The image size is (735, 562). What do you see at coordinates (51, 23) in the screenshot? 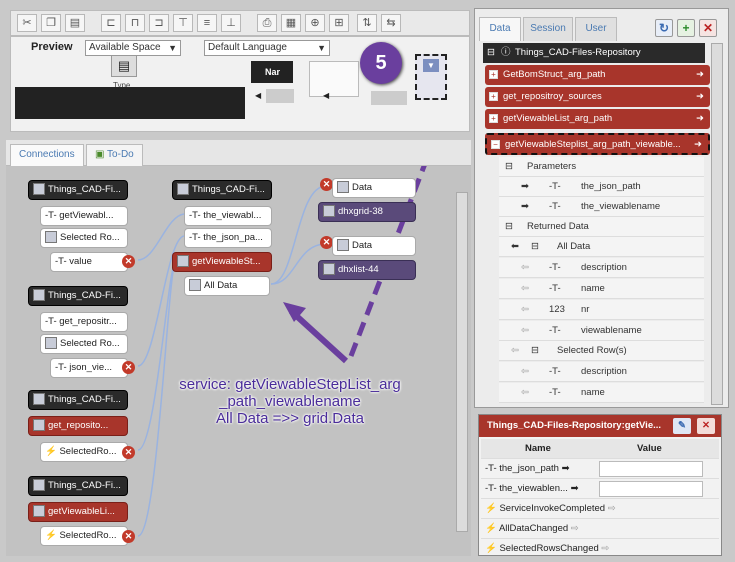
I see `copy-icon: ❐` at bounding box center [51, 23].